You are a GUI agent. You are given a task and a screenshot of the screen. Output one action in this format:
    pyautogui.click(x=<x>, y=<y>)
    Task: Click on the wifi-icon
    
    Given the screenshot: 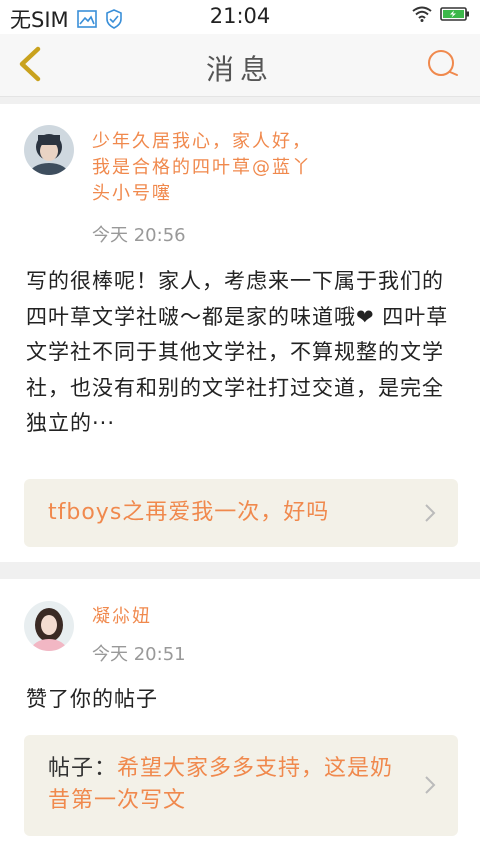 What is the action you would take?
    pyautogui.click(x=422, y=14)
    